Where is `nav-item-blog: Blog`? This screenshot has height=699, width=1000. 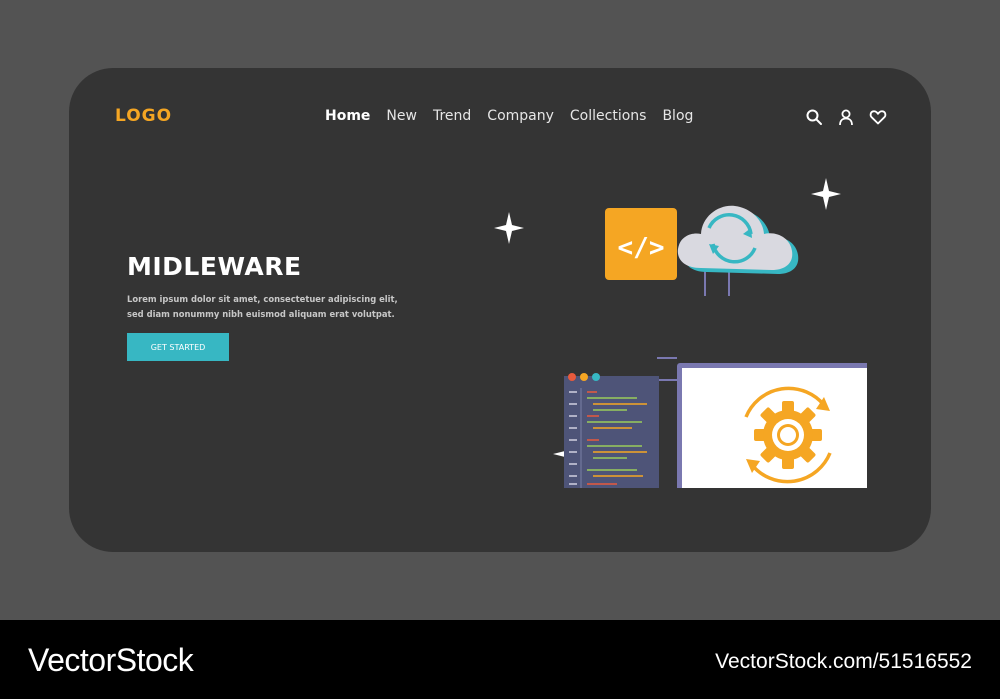
nav-item-blog: Blog is located at coordinates (677, 116).